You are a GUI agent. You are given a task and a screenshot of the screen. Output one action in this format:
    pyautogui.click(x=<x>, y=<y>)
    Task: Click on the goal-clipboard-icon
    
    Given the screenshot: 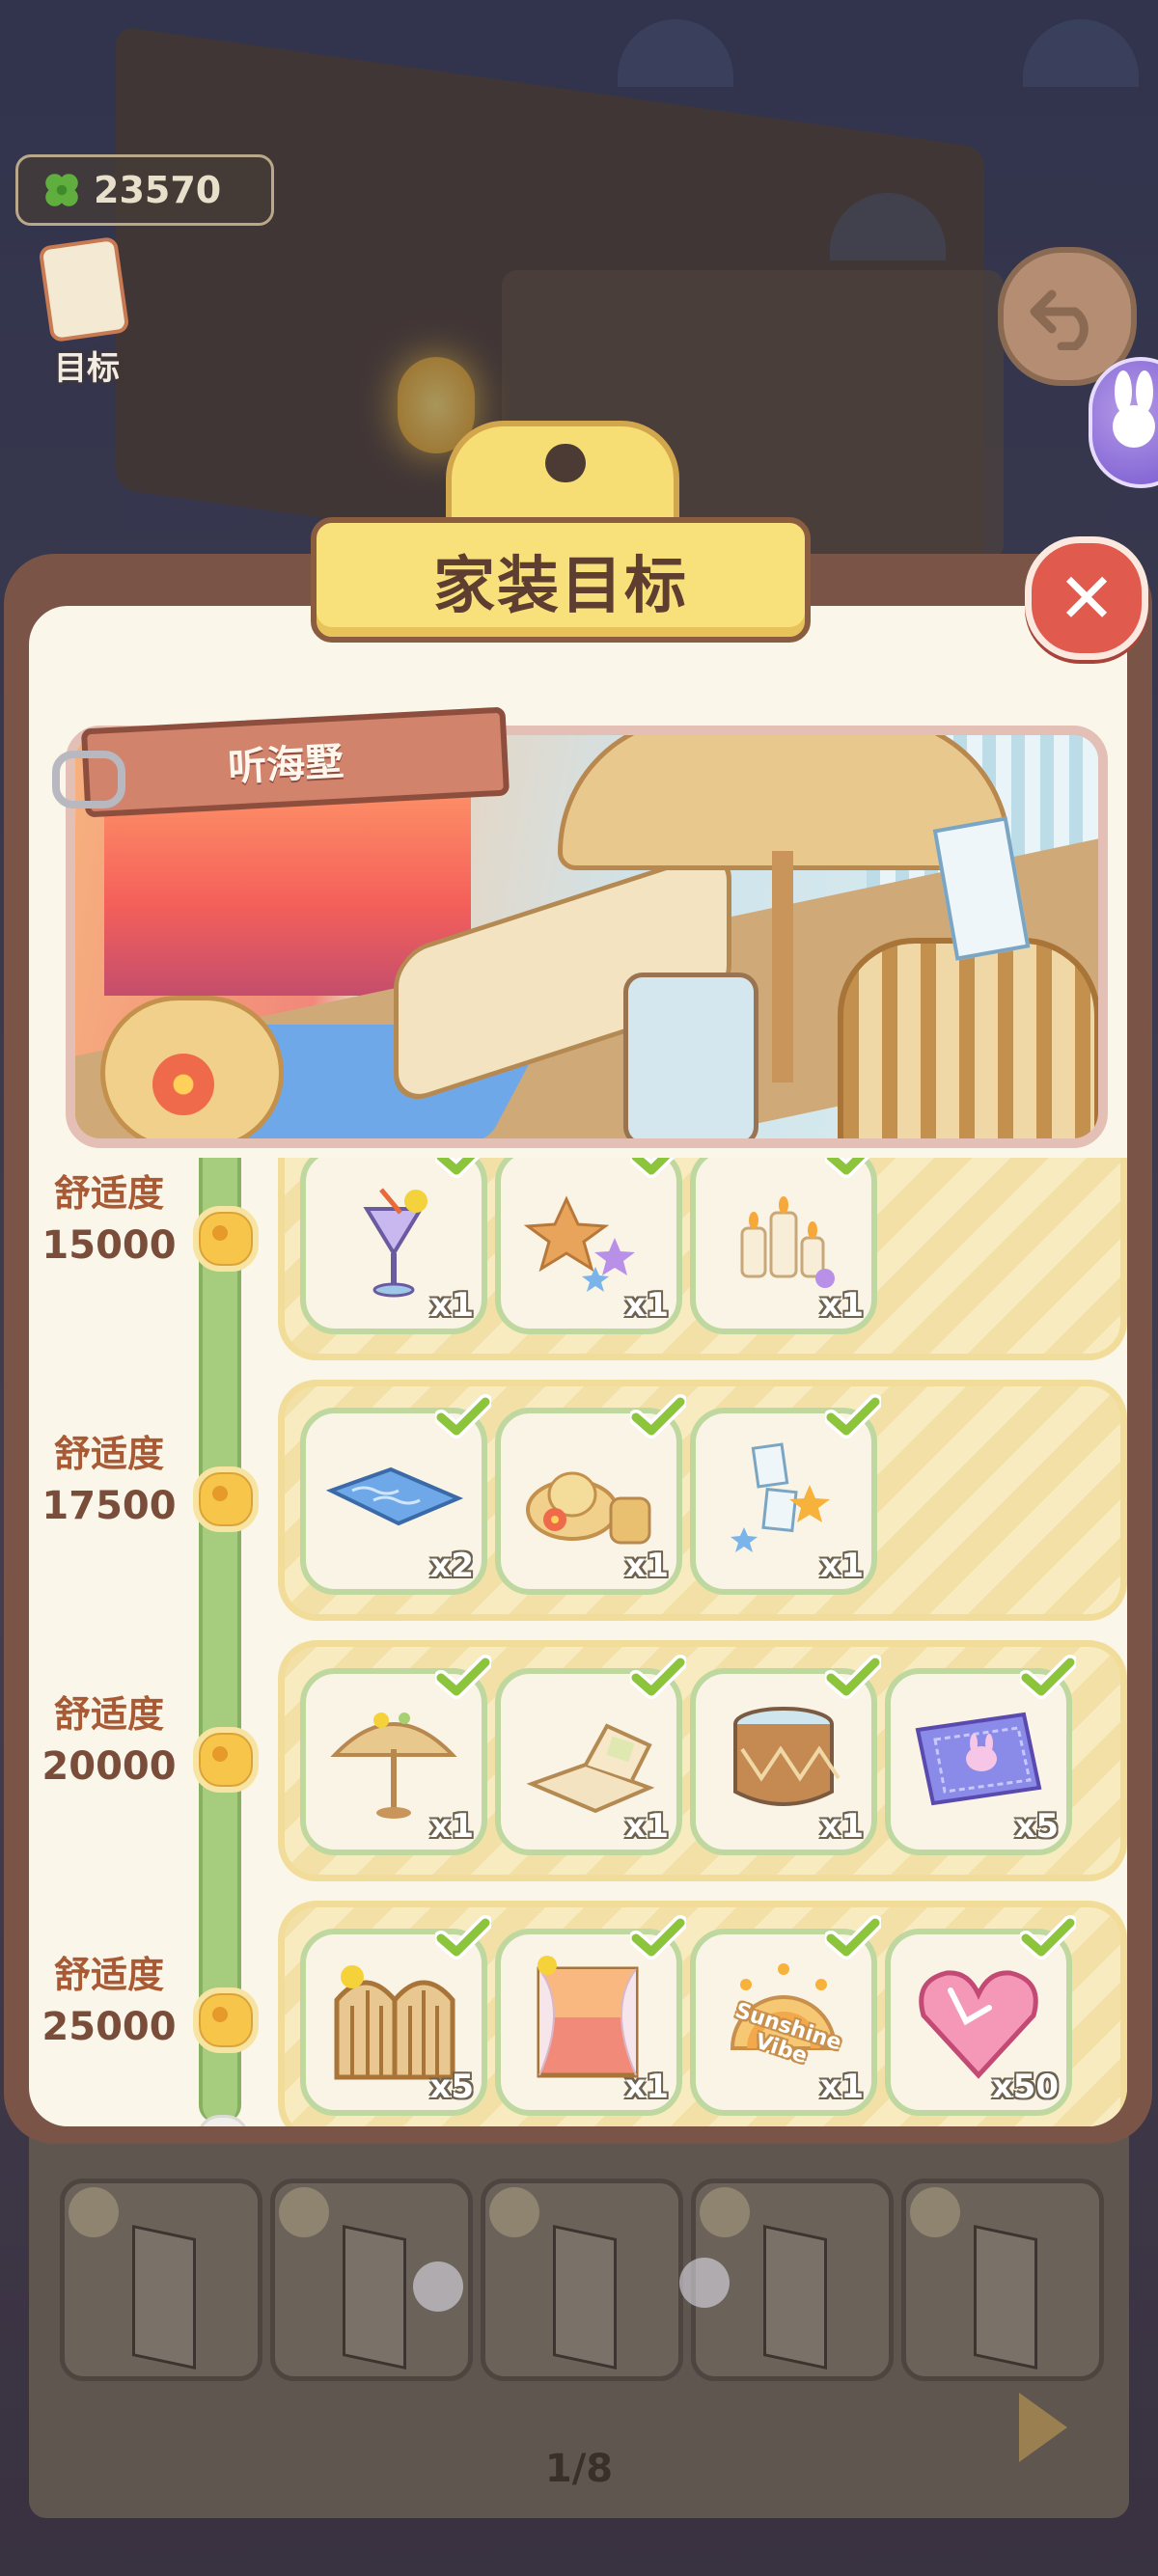 What is the action you would take?
    pyautogui.click(x=84, y=289)
    